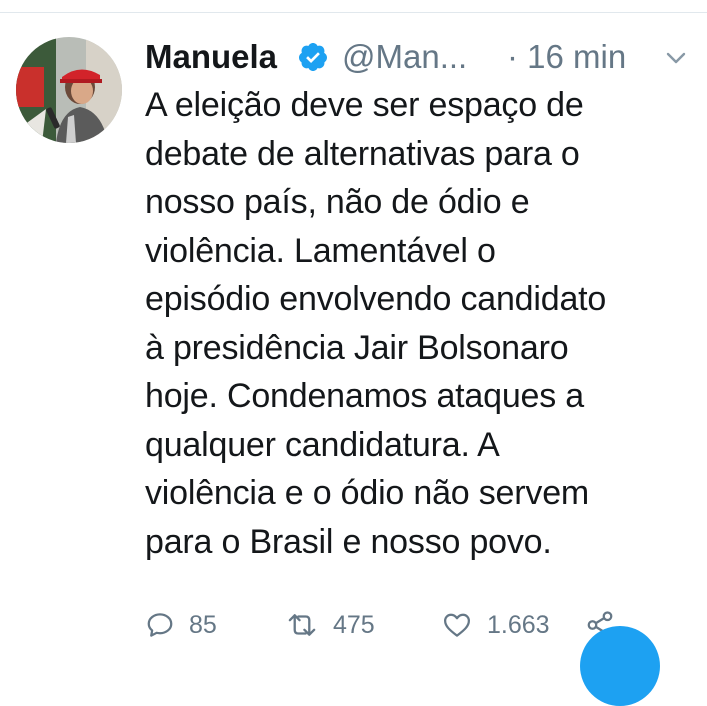  What do you see at coordinates (211, 57) in the screenshot?
I see `author-name: Manuela` at bounding box center [211, 57].